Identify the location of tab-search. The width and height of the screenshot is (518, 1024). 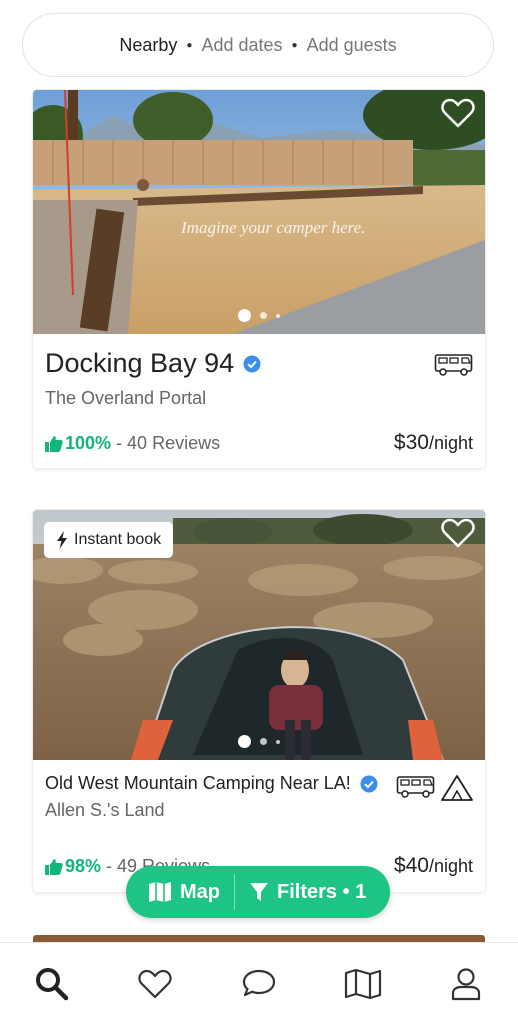
(52, 984).